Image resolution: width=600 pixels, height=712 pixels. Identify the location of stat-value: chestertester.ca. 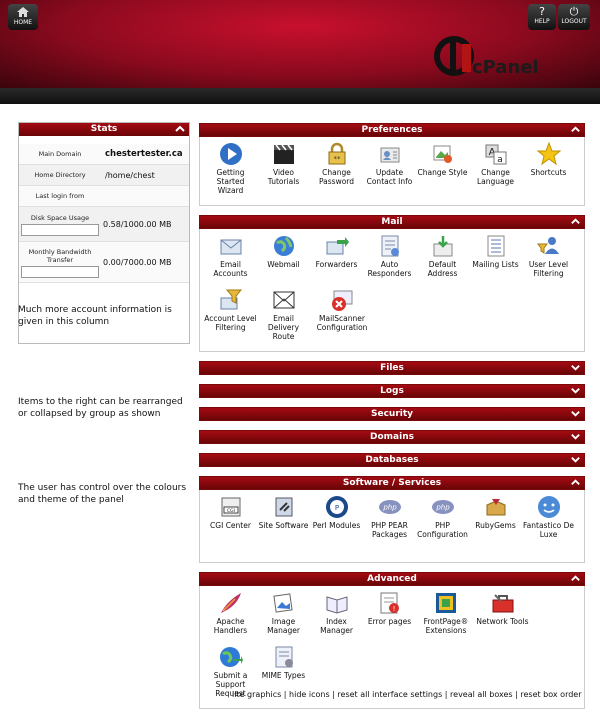
(144, 154).